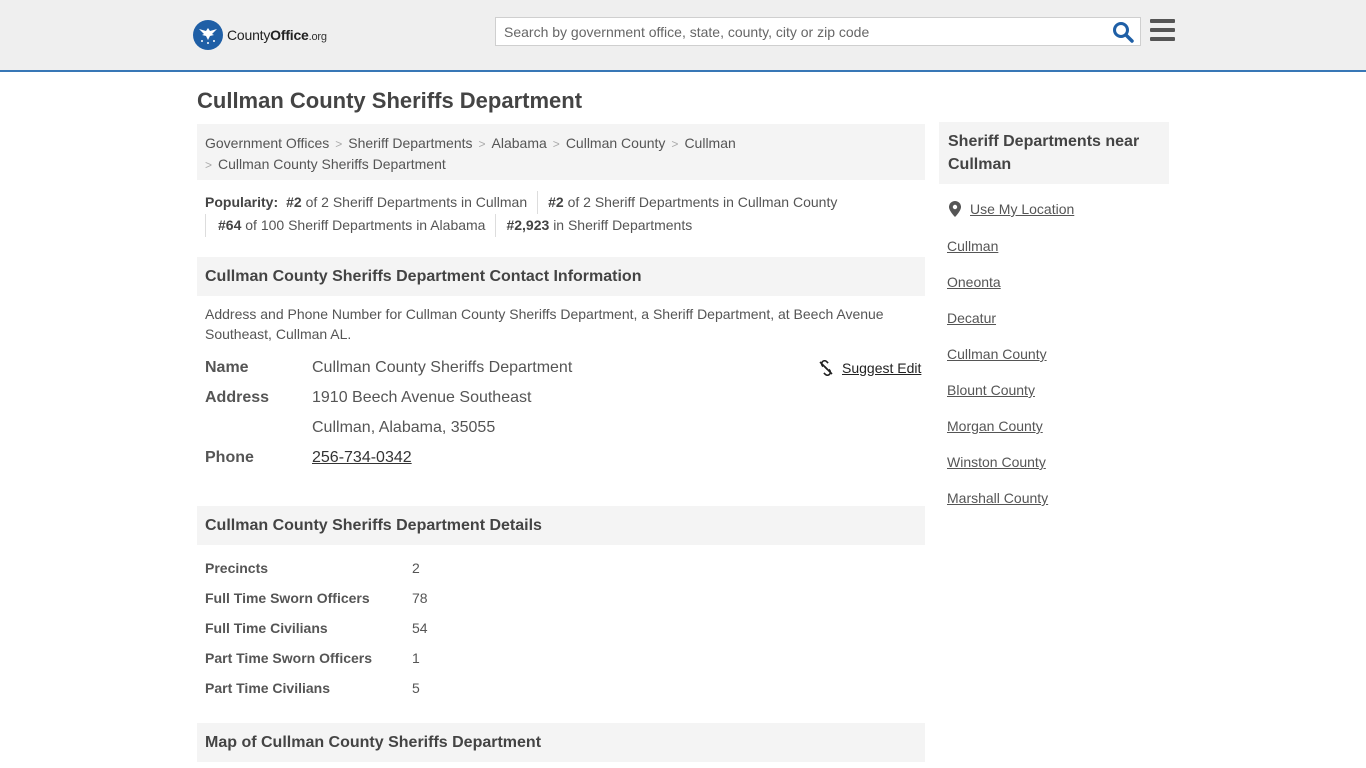  I want to click on phone-link: 256-734-0342, so click(362, 458).